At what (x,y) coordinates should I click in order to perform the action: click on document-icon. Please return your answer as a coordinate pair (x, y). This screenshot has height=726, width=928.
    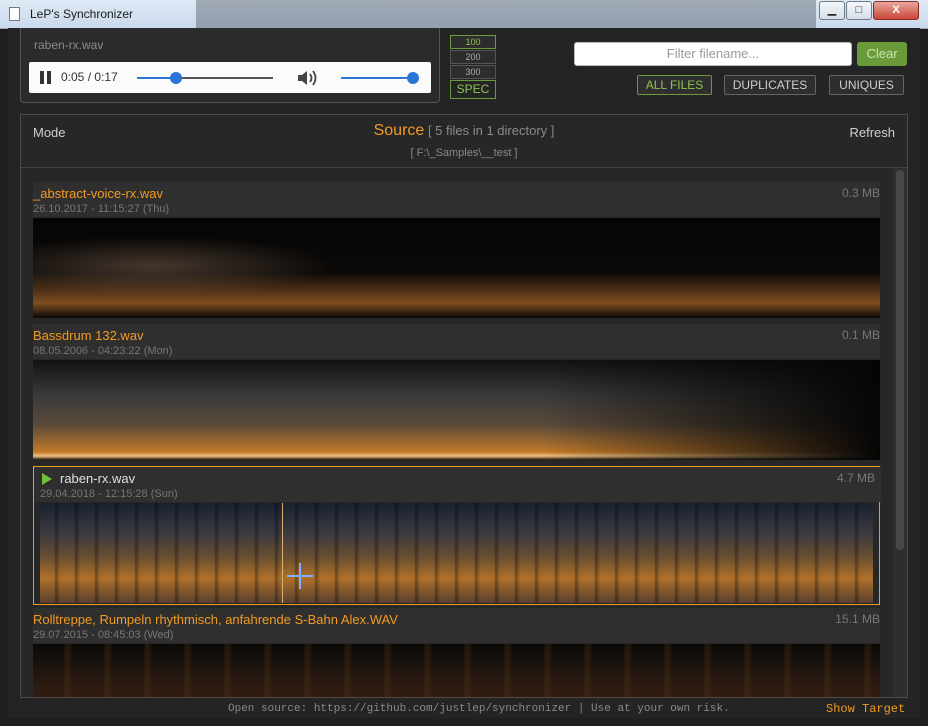
    Looking at the image, I should click on (14, 14).